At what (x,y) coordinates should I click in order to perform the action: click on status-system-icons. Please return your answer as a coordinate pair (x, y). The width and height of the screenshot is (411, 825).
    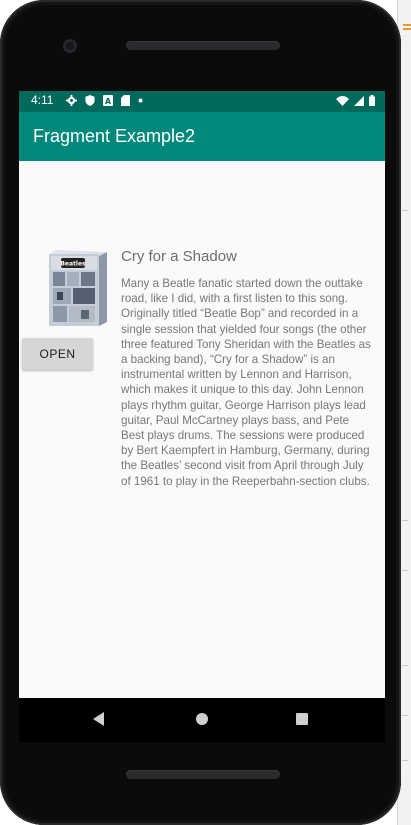
    Looking at the image, I should click on (355, 100).